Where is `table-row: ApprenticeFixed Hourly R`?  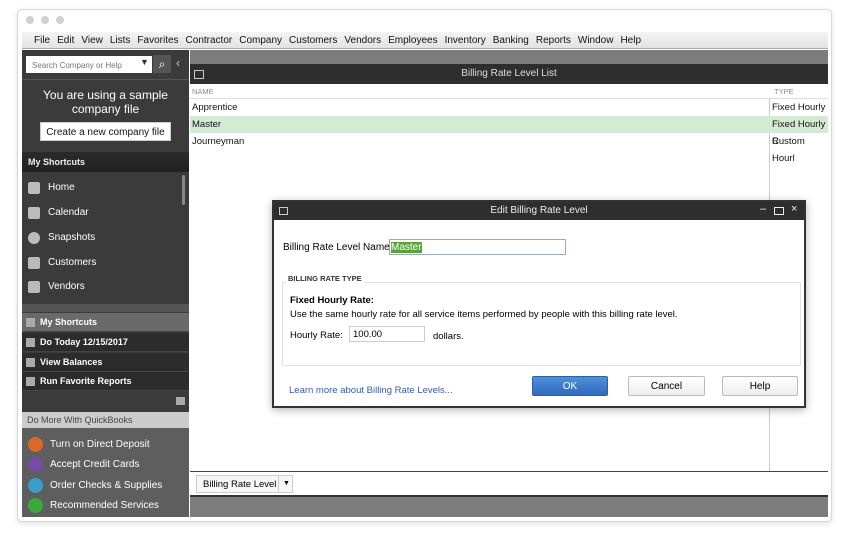 table-row: ApprenticeFixed Hourly R is located at coordinates (509, 114).